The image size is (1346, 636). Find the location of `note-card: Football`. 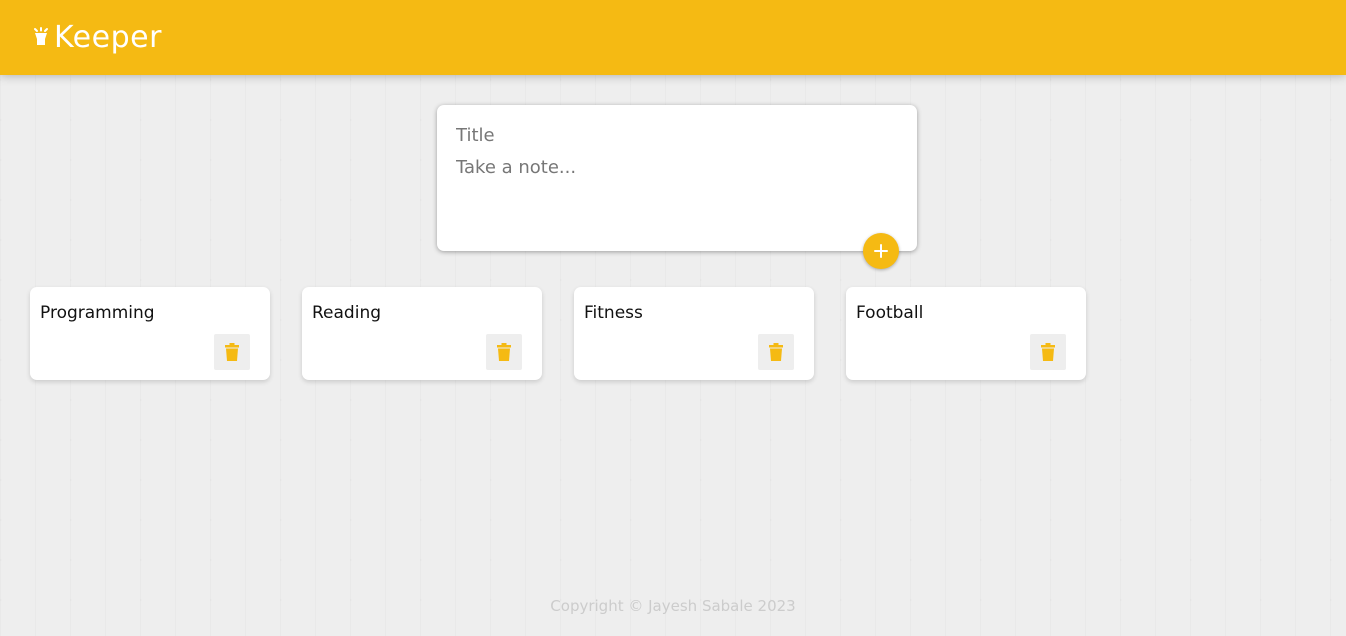

note-card: Football is located at coordinates (966, 333).